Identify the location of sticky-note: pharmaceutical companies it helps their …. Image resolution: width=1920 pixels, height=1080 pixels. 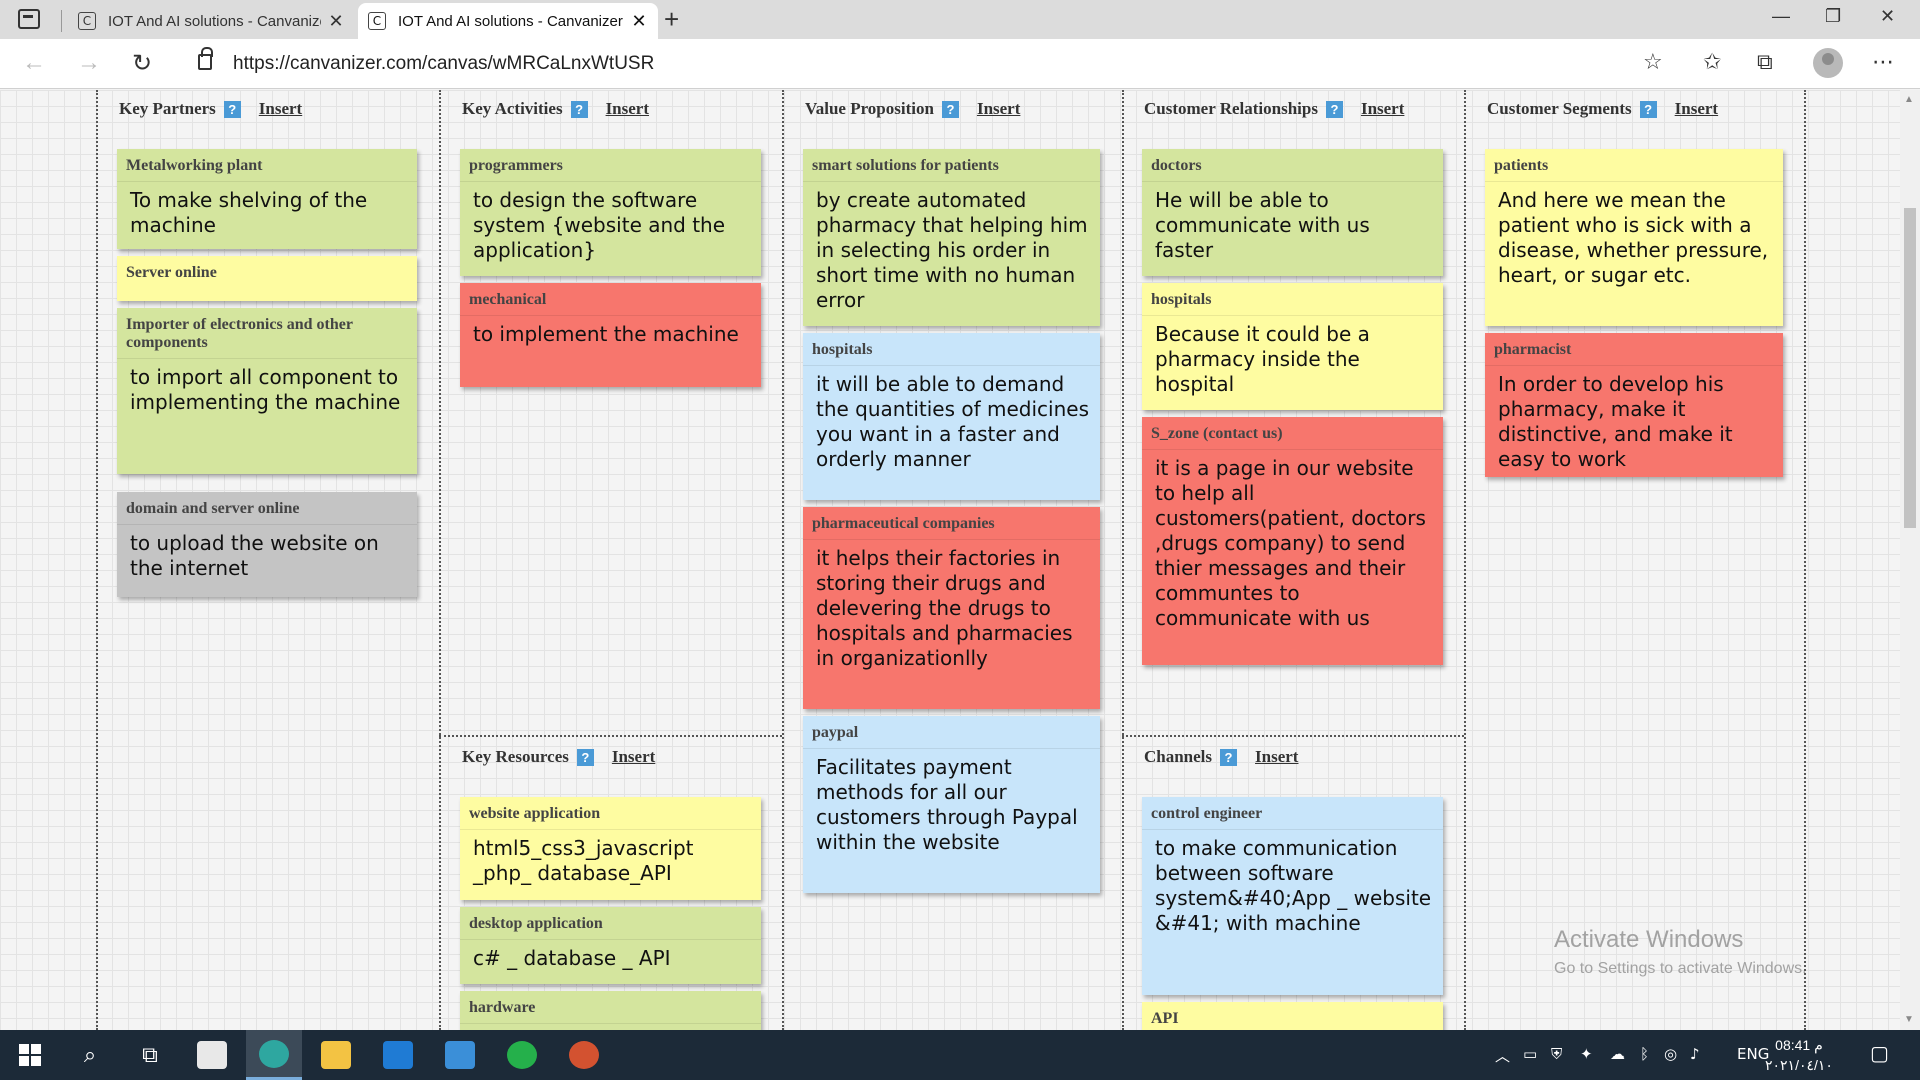
(951, 608).